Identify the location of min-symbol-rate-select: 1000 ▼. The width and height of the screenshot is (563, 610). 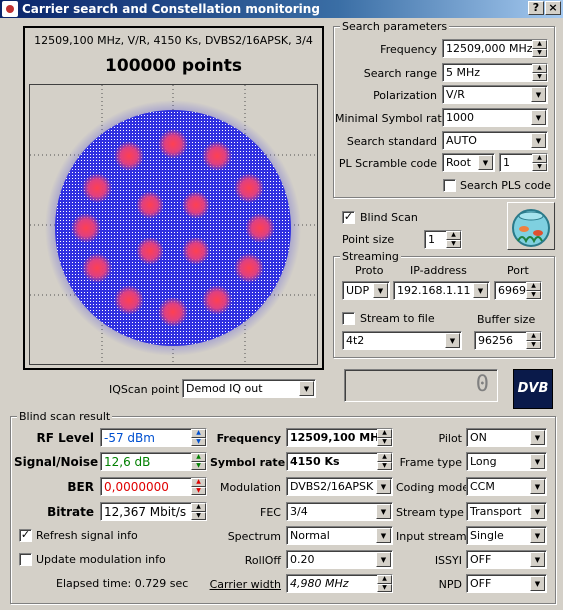
(495, 117).